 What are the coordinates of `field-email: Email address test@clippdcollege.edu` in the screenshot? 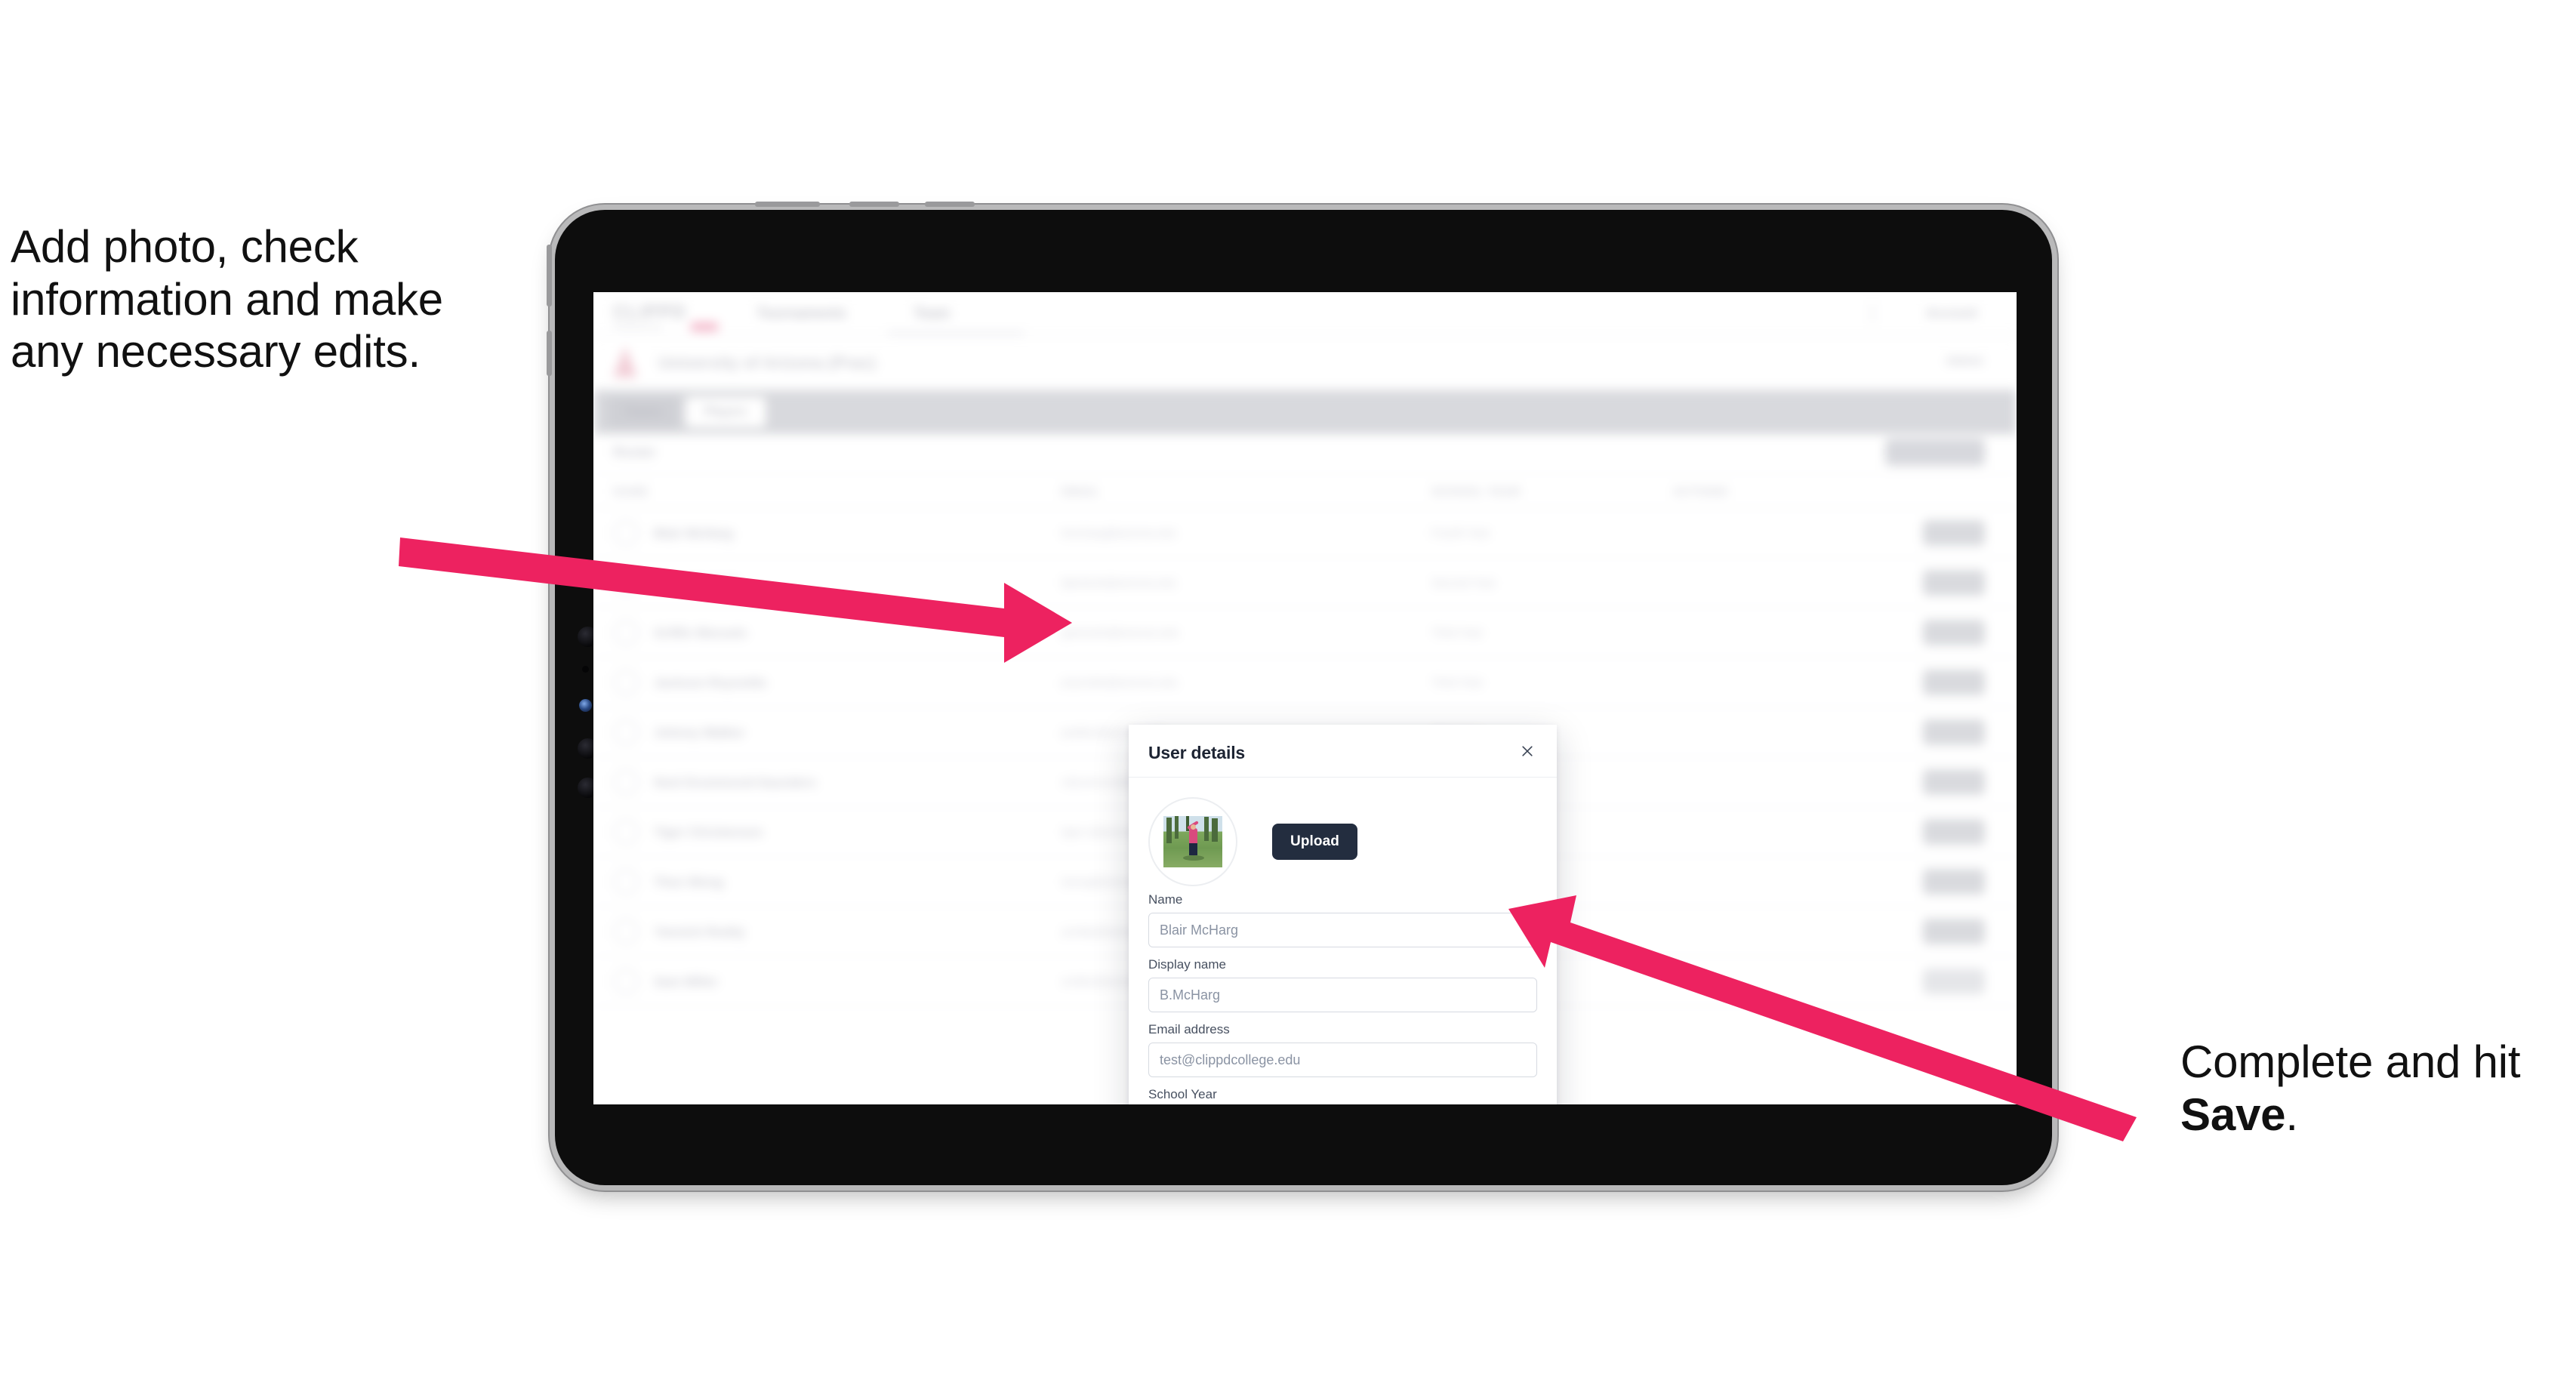 It's located at (1342, 1049).